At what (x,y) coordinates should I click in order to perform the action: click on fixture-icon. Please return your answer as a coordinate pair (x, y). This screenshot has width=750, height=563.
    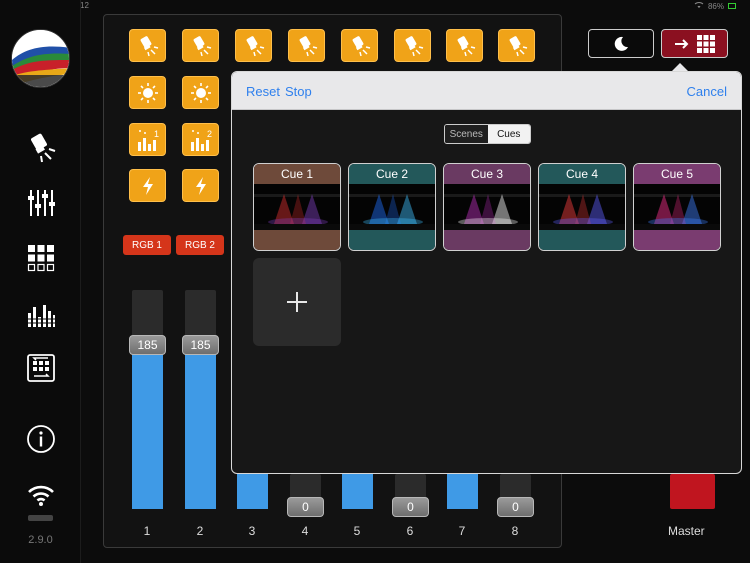
    Looking at the image, I should click on (41, 147).